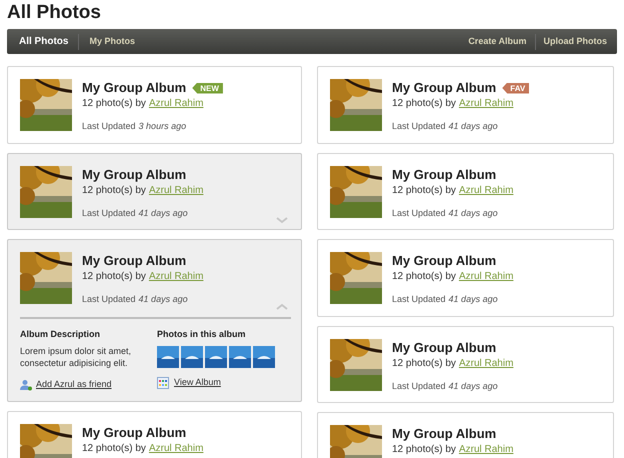 The width and height of the screenshot is (624, 458). Describe the element at coordinates (207, 88) in the screenshot. I see `album-badge: NEW` at that location.